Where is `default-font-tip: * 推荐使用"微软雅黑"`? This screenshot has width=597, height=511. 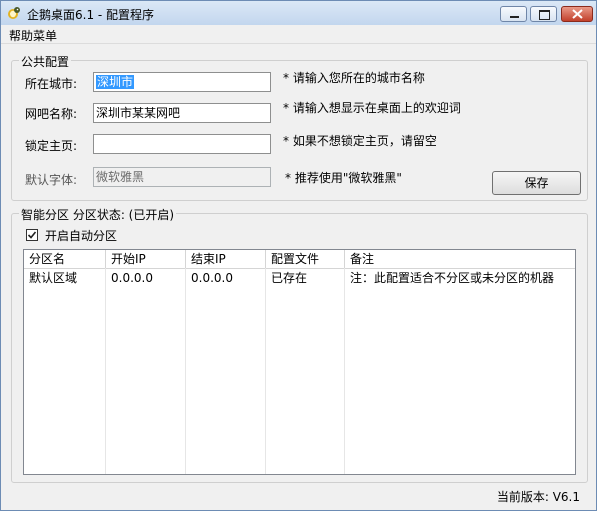
default-font-tip: * 推荐使用"微软雅黑" is located at coordinates (343, 178).